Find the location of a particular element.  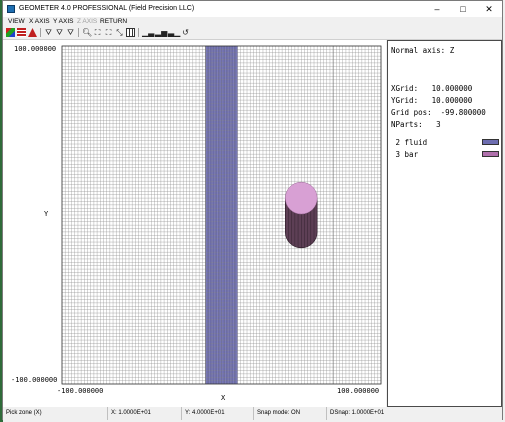

legend-item-fluid-label: 2 fluid is located at coordinates (409, 142).